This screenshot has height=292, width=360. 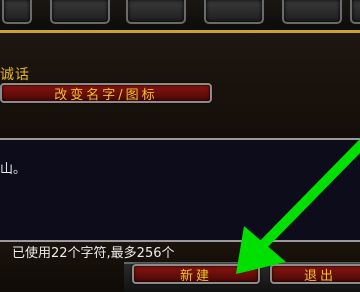 What do you see at coordinates (13, 169) in the screenshot?
I see `message-text: 山。` at bounding box center [13, 169].